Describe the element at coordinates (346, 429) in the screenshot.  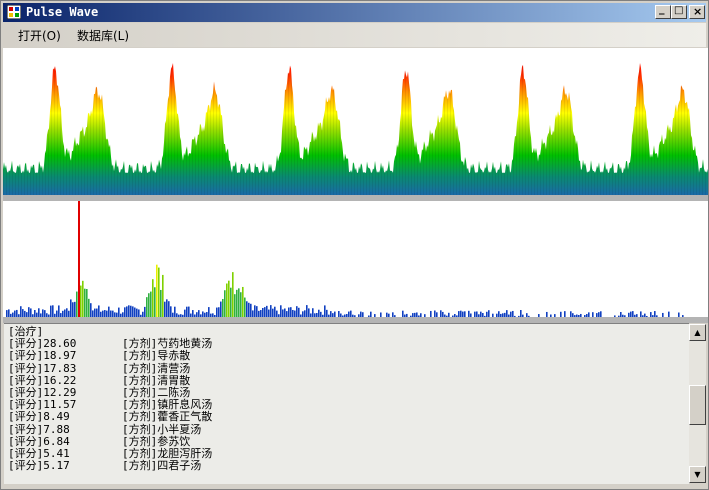
I see `result-row: [评分]7.88 [方剂]小半夏汤` at that location.